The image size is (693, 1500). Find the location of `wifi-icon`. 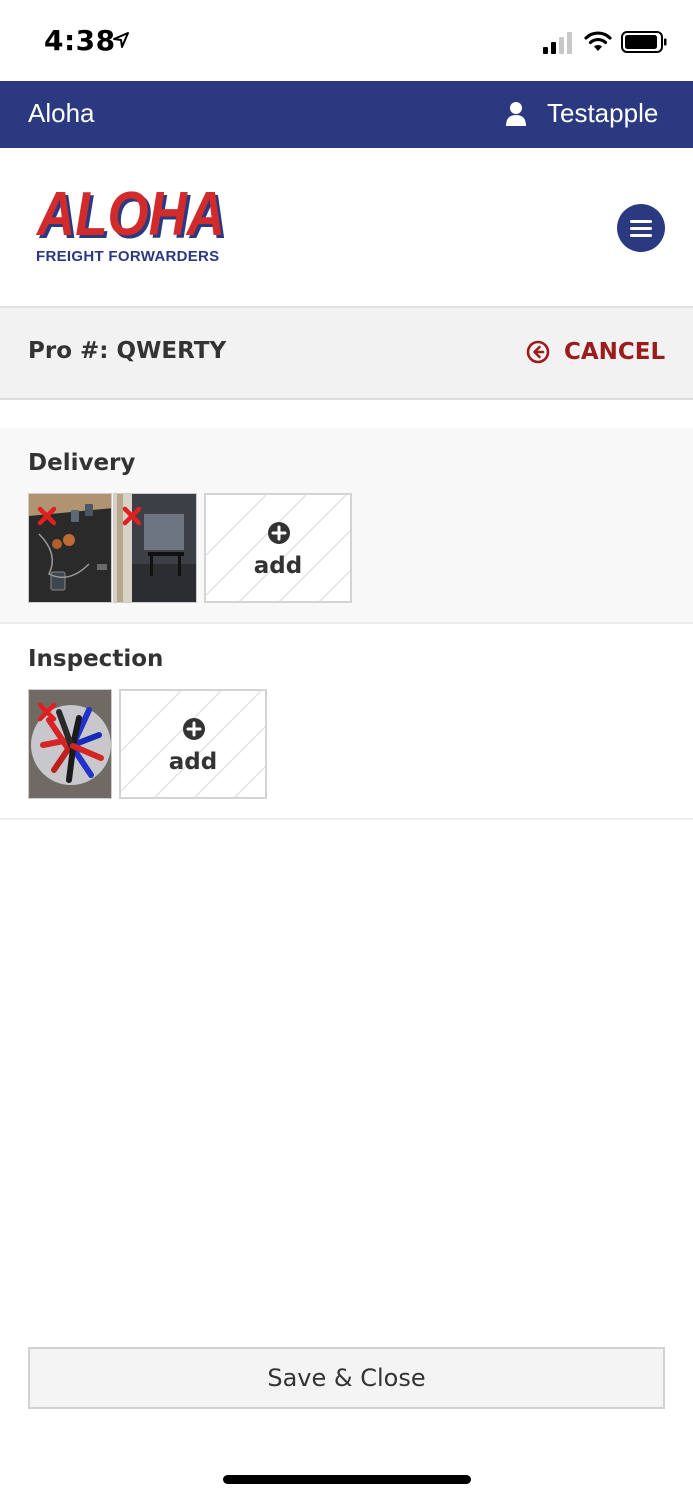

wifi-icon is located at coordinates (598, 41).